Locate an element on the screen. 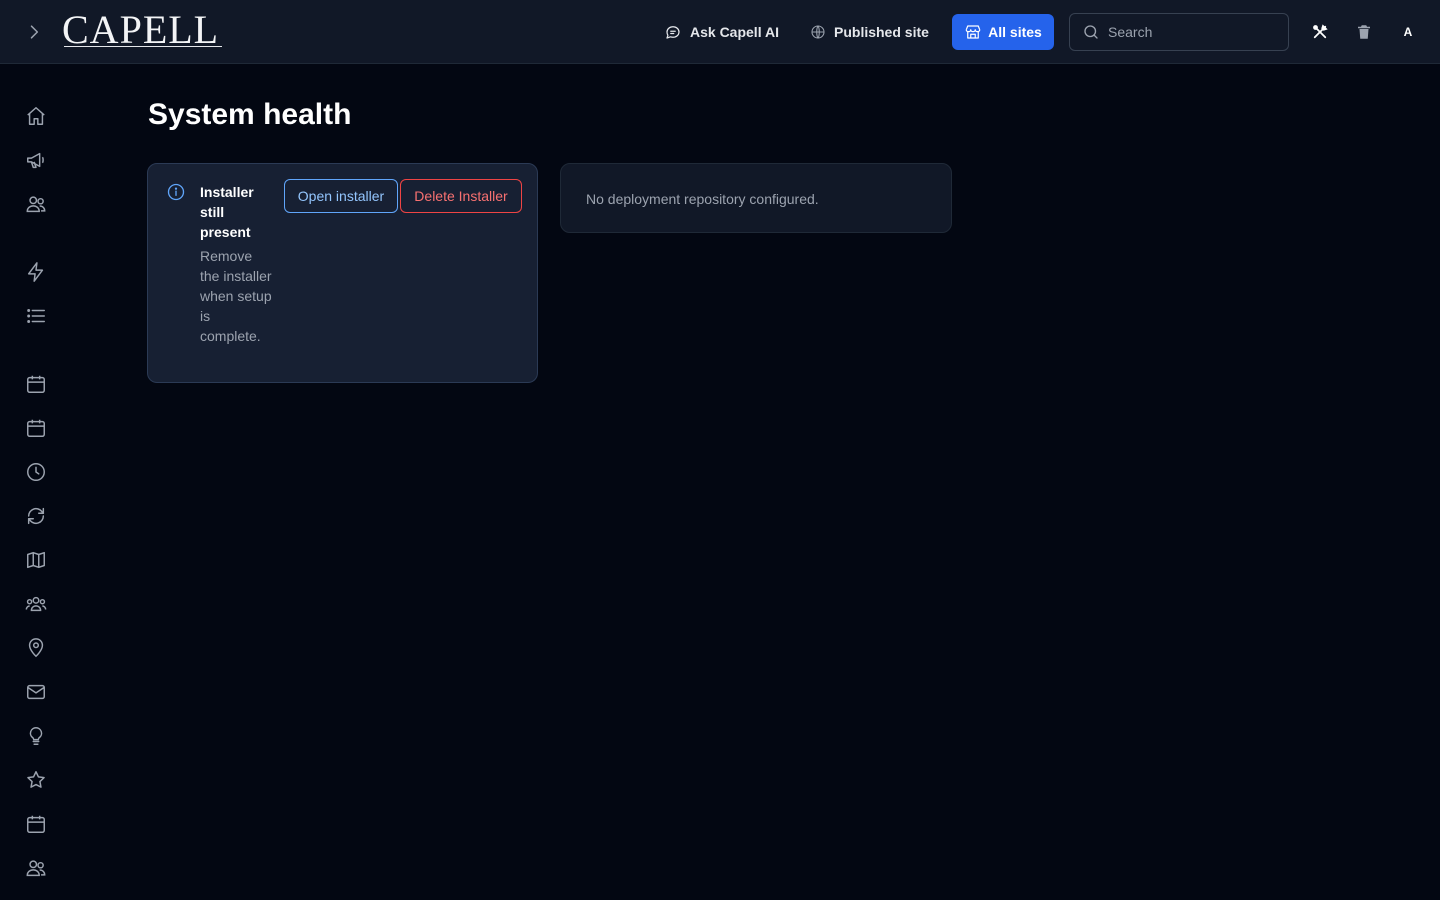  published-site-label: Published site is located at coordinates (881, 32).